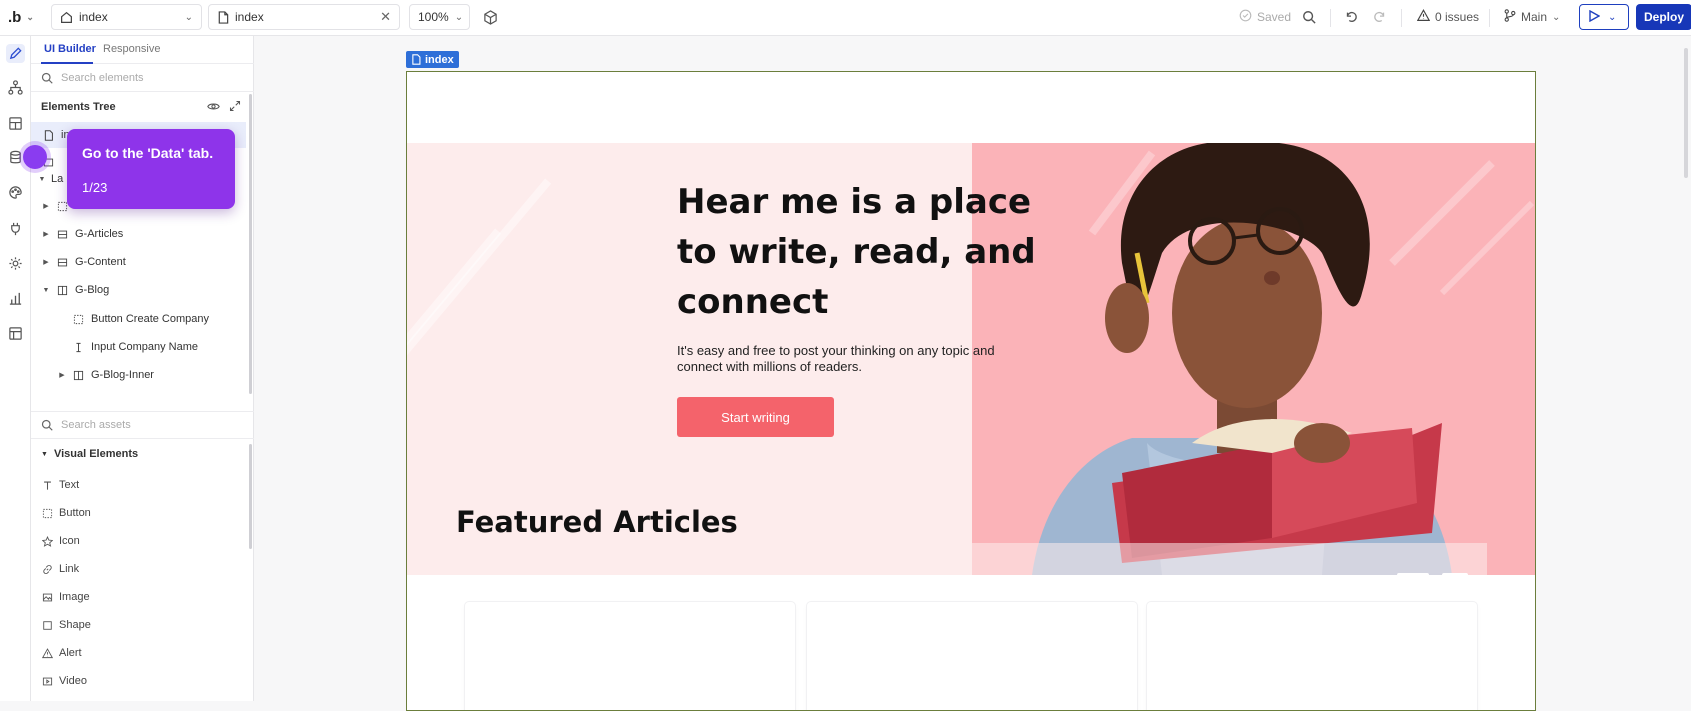 The height and width of the screenshot is (711, 1691). What do you see at coordinates (15, 298) in the screenshot?
I see `bar-chart-icon` at bounding box center [15, 298].